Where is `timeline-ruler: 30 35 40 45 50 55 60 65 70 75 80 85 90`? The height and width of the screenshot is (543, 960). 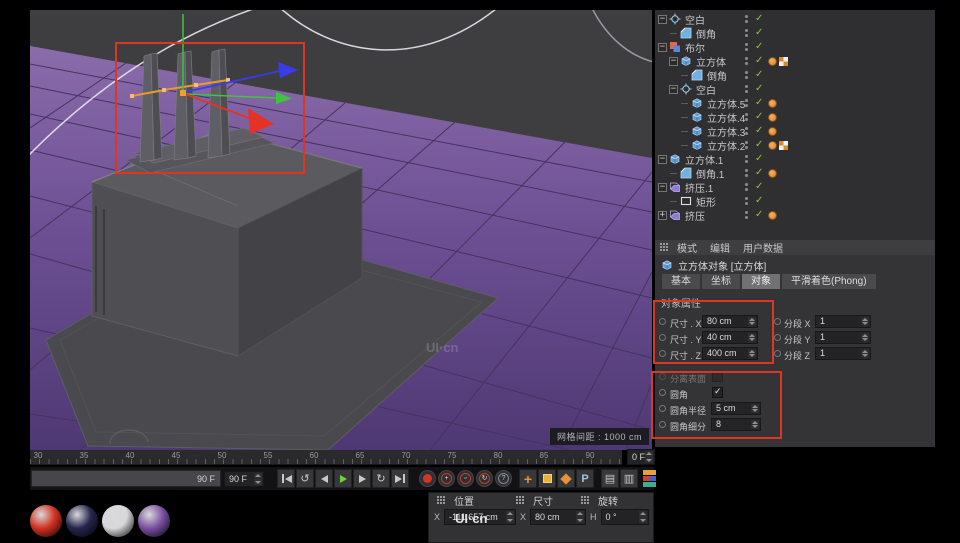 timeline-ruler: 30 35 40 45 50 55 60 65 70 75 80 85 90 is located at coordinates (326, 457).